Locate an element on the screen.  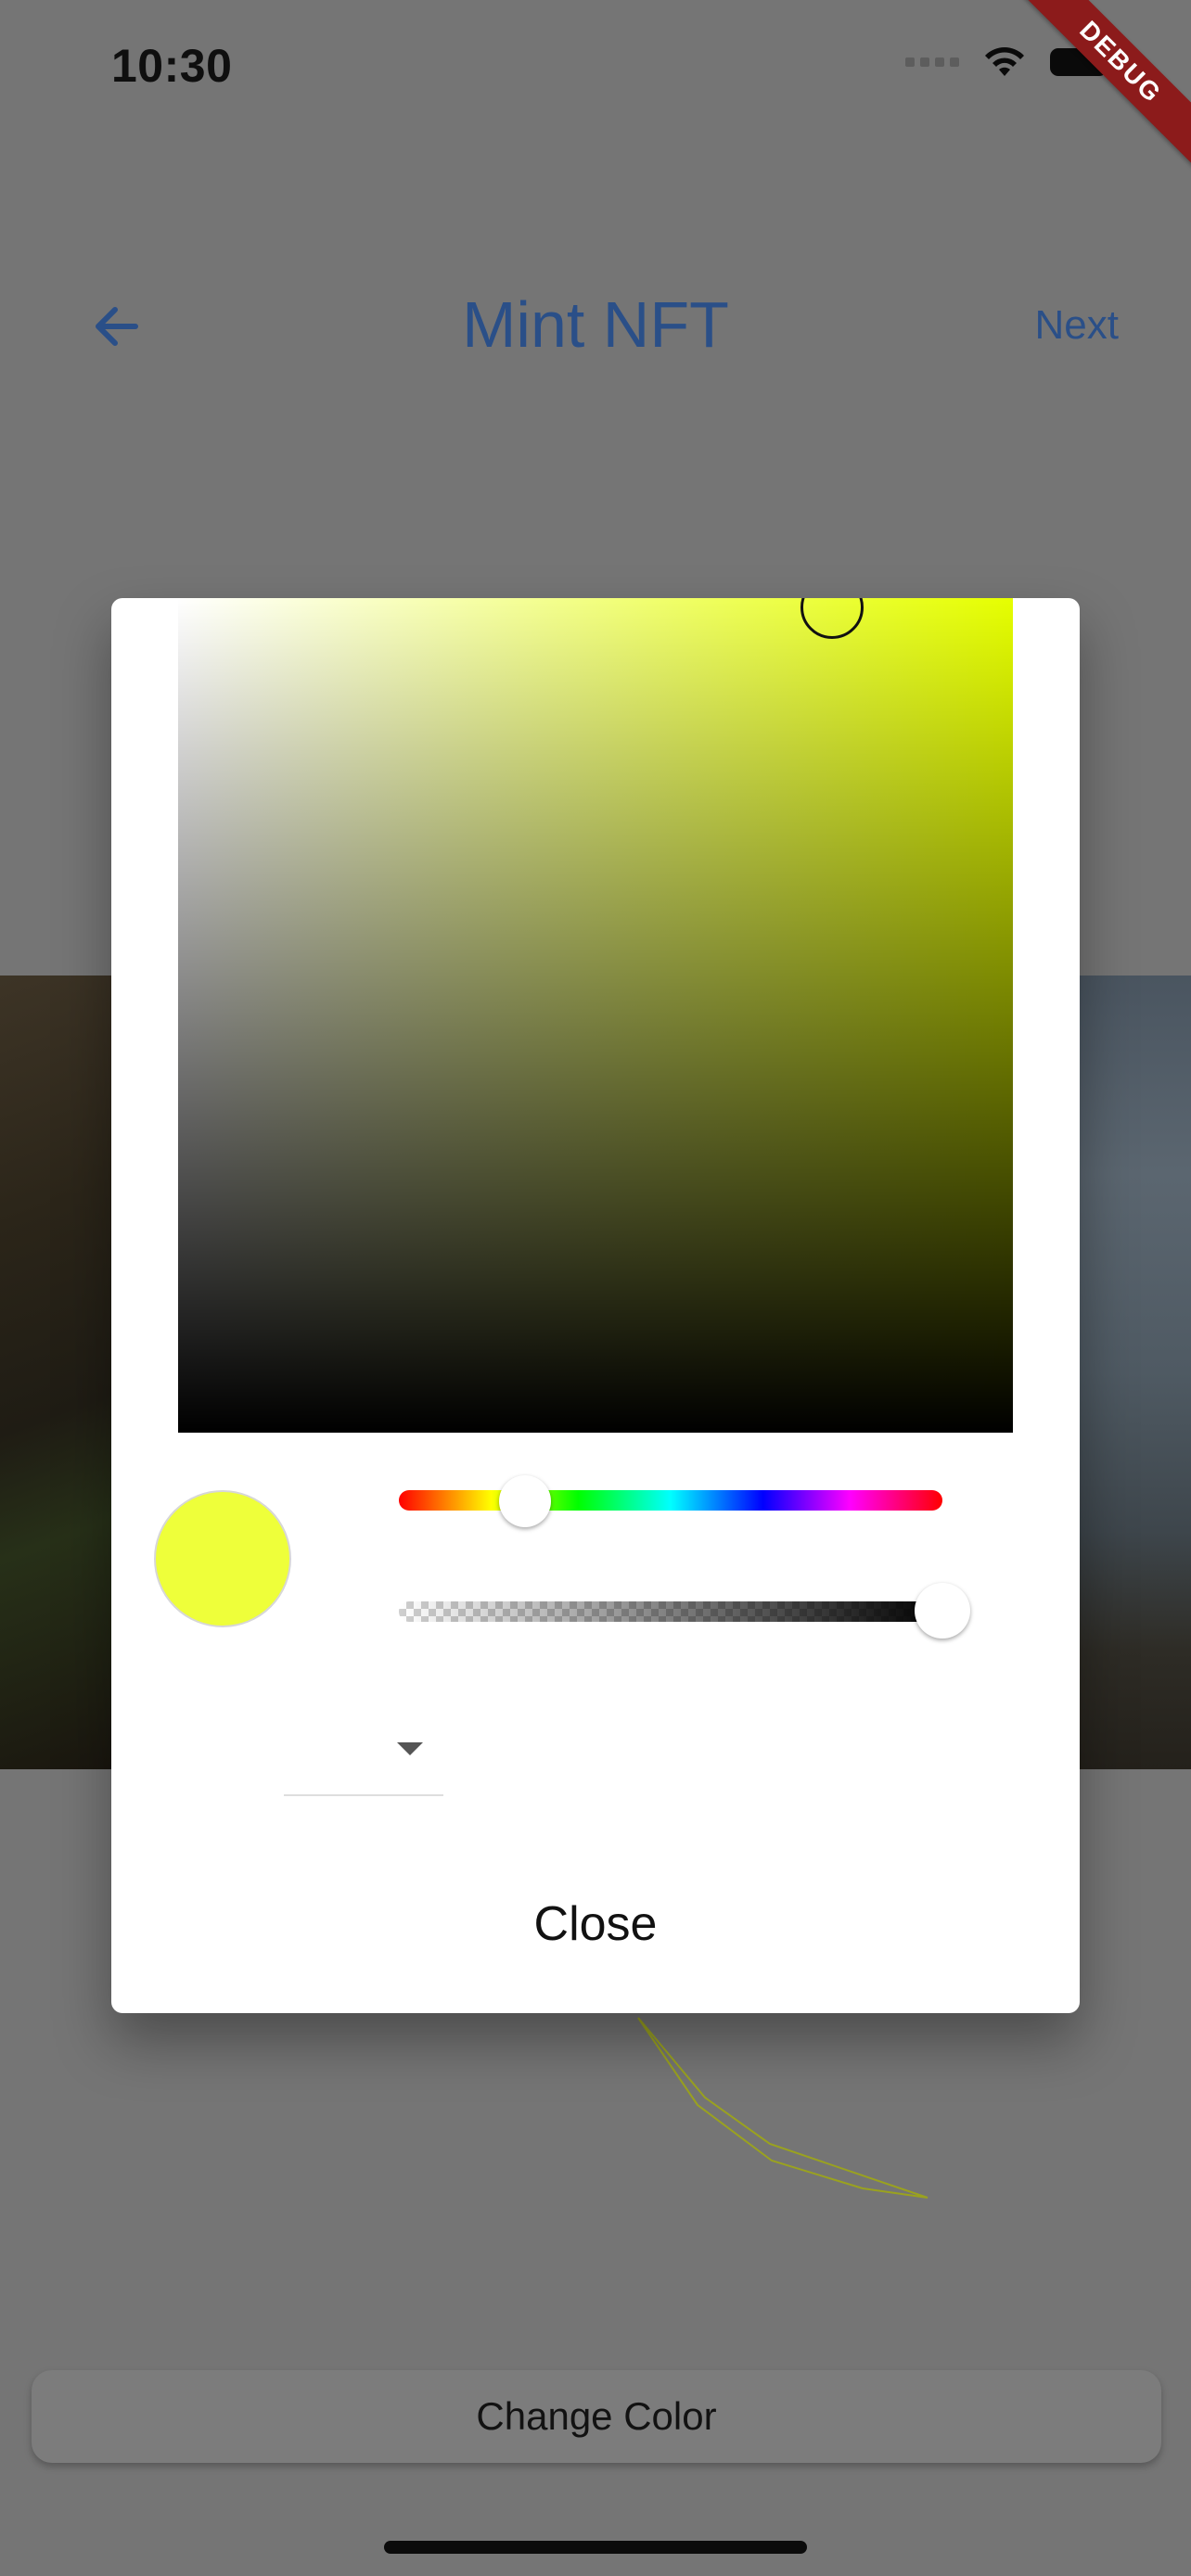
hue-slider is located at coordinates (670, 1500).